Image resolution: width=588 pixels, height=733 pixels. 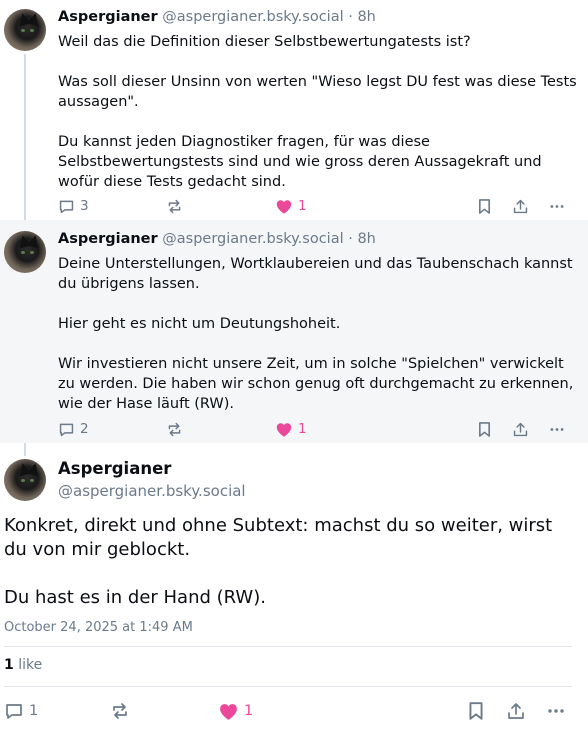 I want to click on like-label: like, so click(x=30, y=665).